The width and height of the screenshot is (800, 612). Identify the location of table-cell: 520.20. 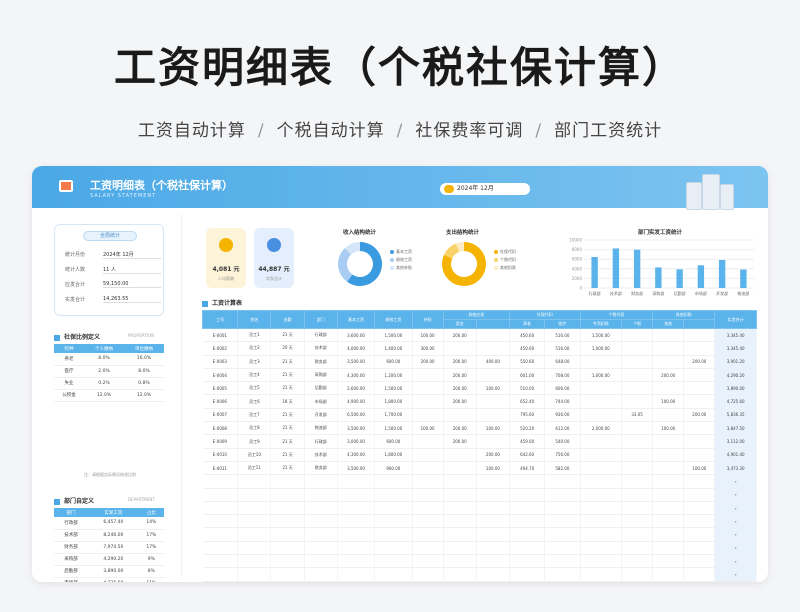
(527, 428).